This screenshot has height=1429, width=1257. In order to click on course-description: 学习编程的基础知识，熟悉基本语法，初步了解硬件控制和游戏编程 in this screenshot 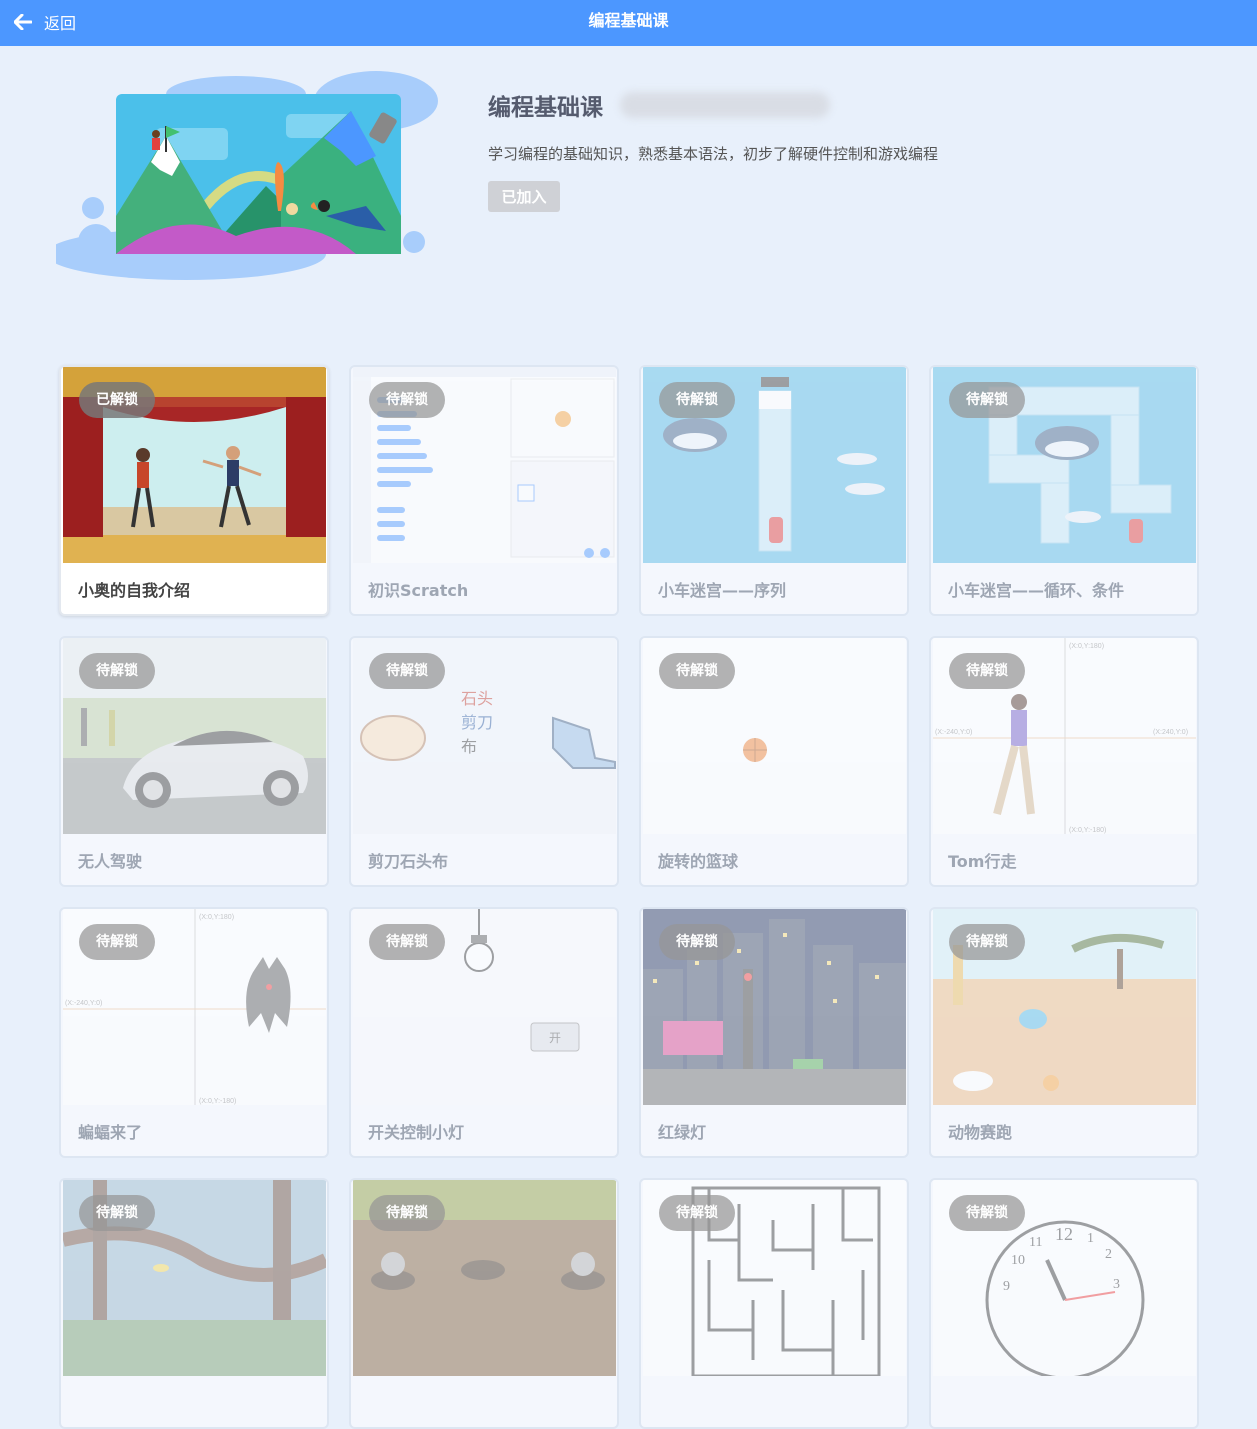, I will do `click(713, 154)`.